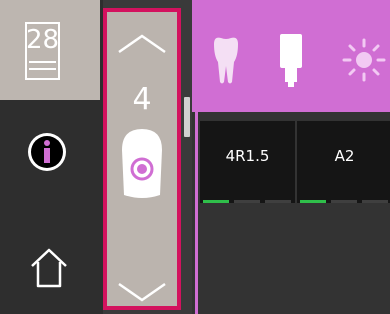 The image size is (390, 314). I want to click on tooth-selector-icon, so click(142, 164).